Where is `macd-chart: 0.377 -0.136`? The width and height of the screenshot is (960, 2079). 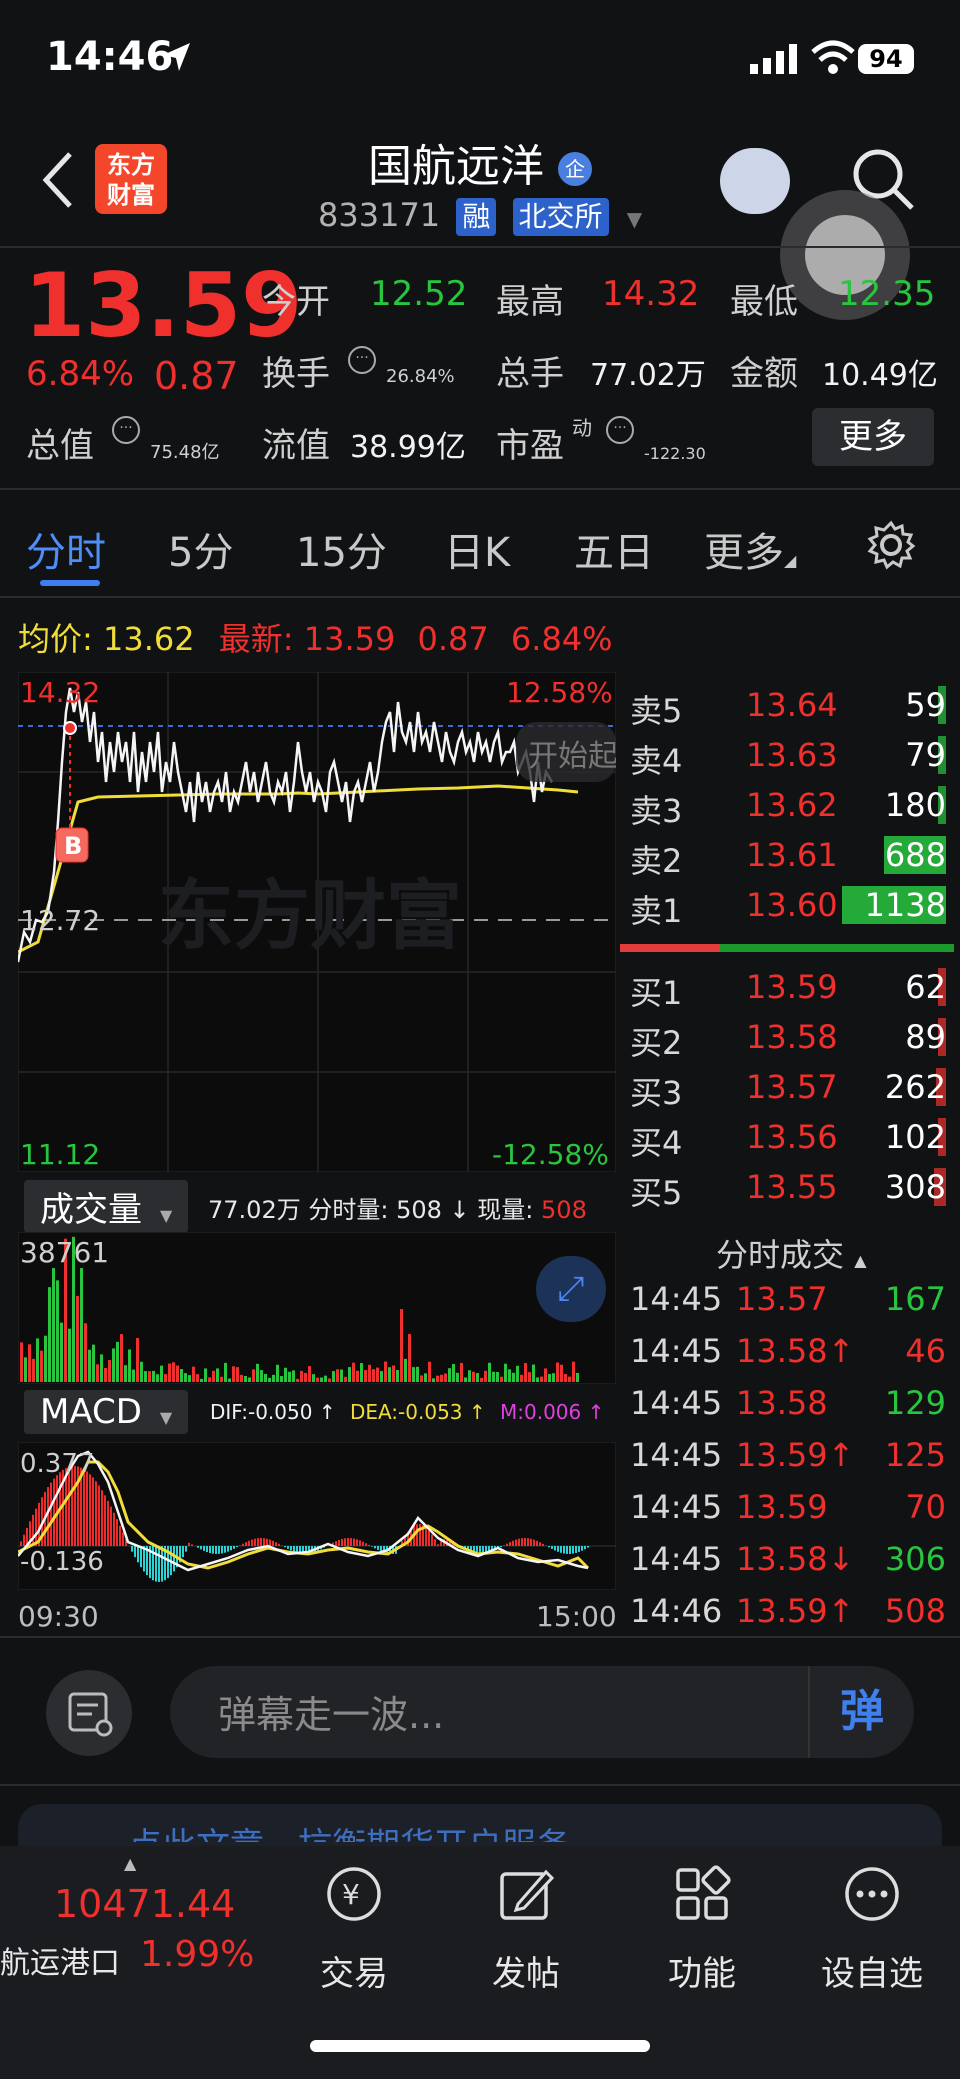 macd-chart: 0.377 -0.136 is located at coordinates (317, 1516).